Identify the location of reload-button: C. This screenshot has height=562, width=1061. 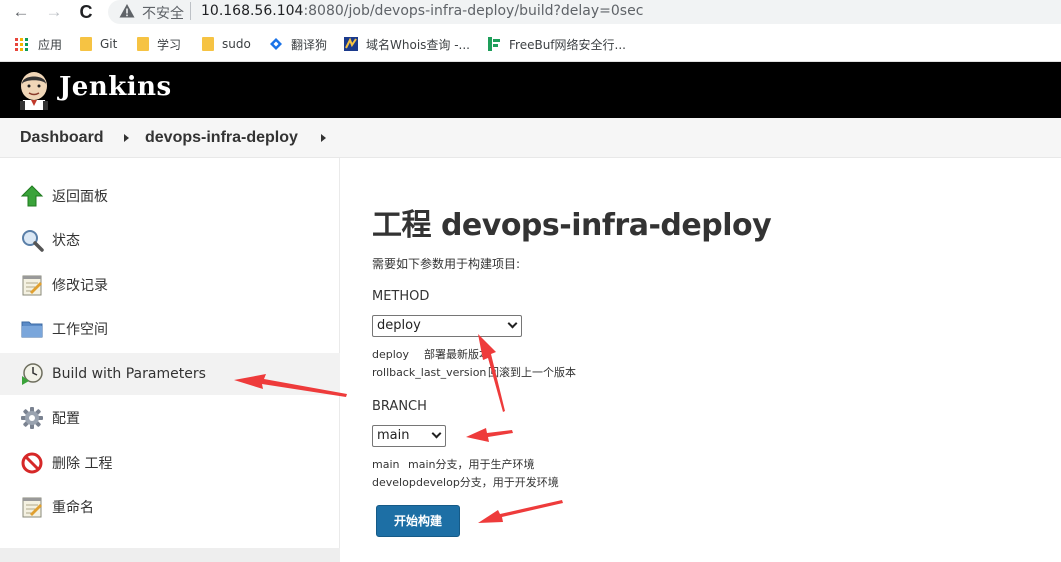
(86, 12).